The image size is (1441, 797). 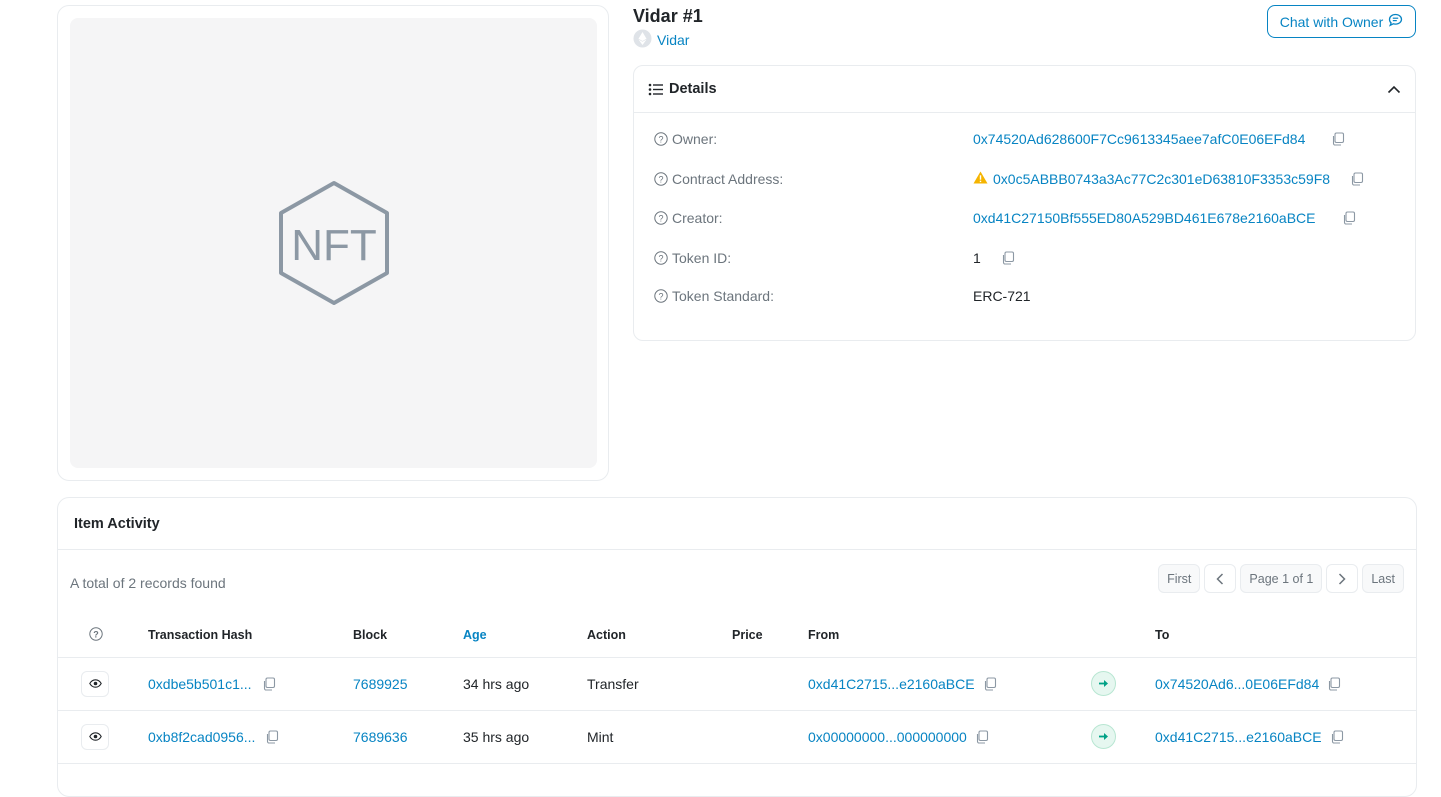 I want to click on token-standard-value: ERC-721, so click(x=1002, y=296).